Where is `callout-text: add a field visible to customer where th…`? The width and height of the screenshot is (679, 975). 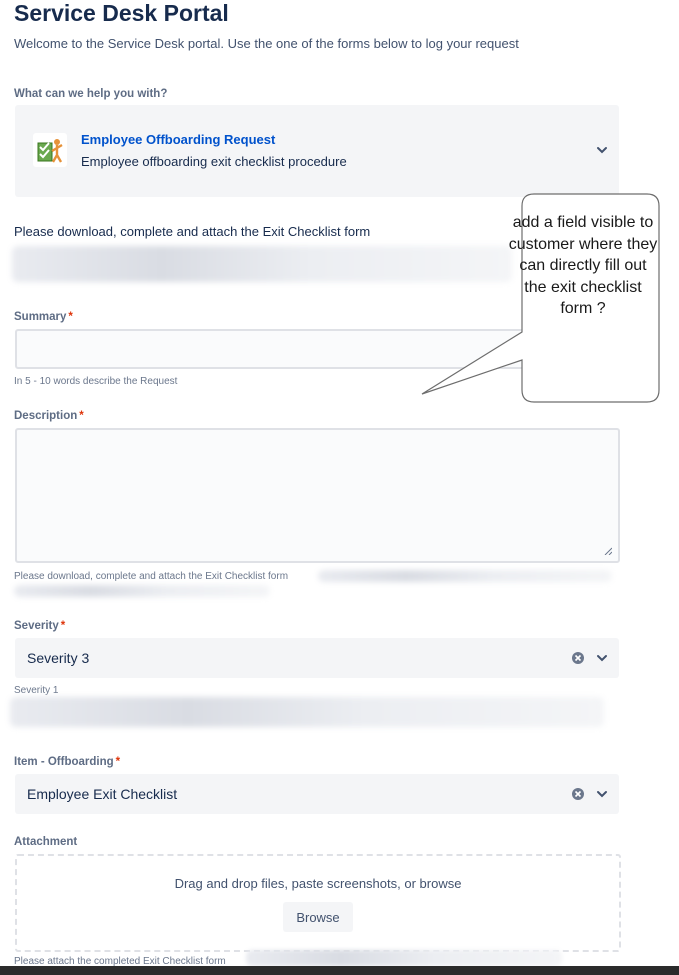
callout-text: add a field visible to customer where th… is located at coordinates (583, 265).